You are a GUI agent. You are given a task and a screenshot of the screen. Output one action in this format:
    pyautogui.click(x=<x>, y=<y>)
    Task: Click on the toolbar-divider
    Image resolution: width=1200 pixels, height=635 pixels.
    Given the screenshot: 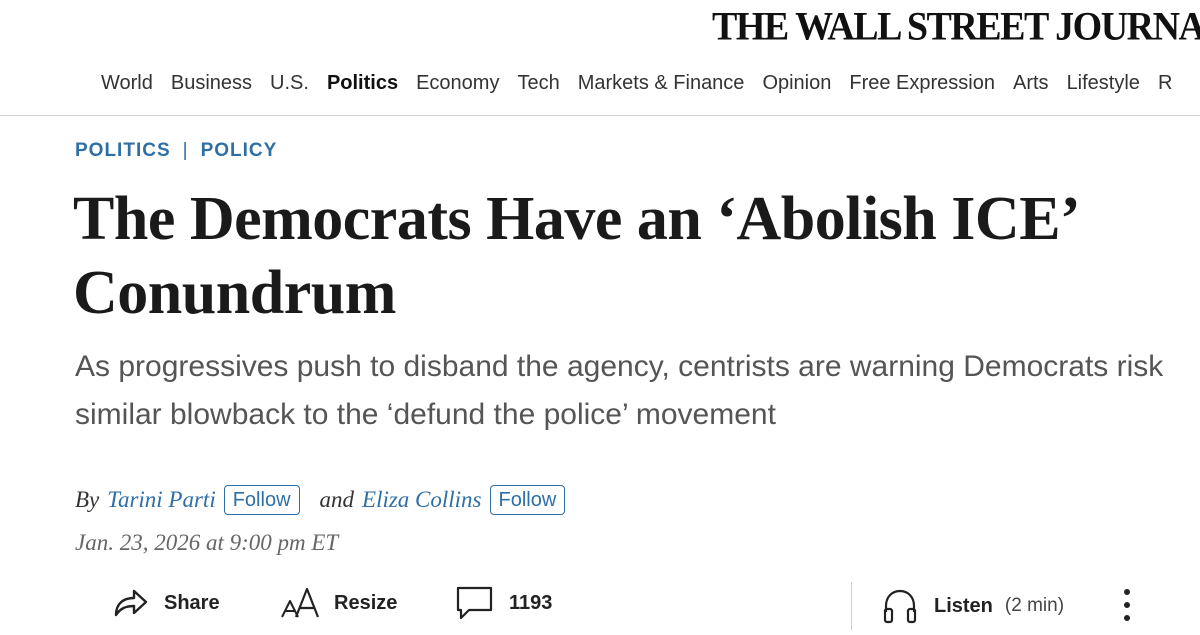 What is the action you would take?
    pyautogui.click(x=851, y=606)
    